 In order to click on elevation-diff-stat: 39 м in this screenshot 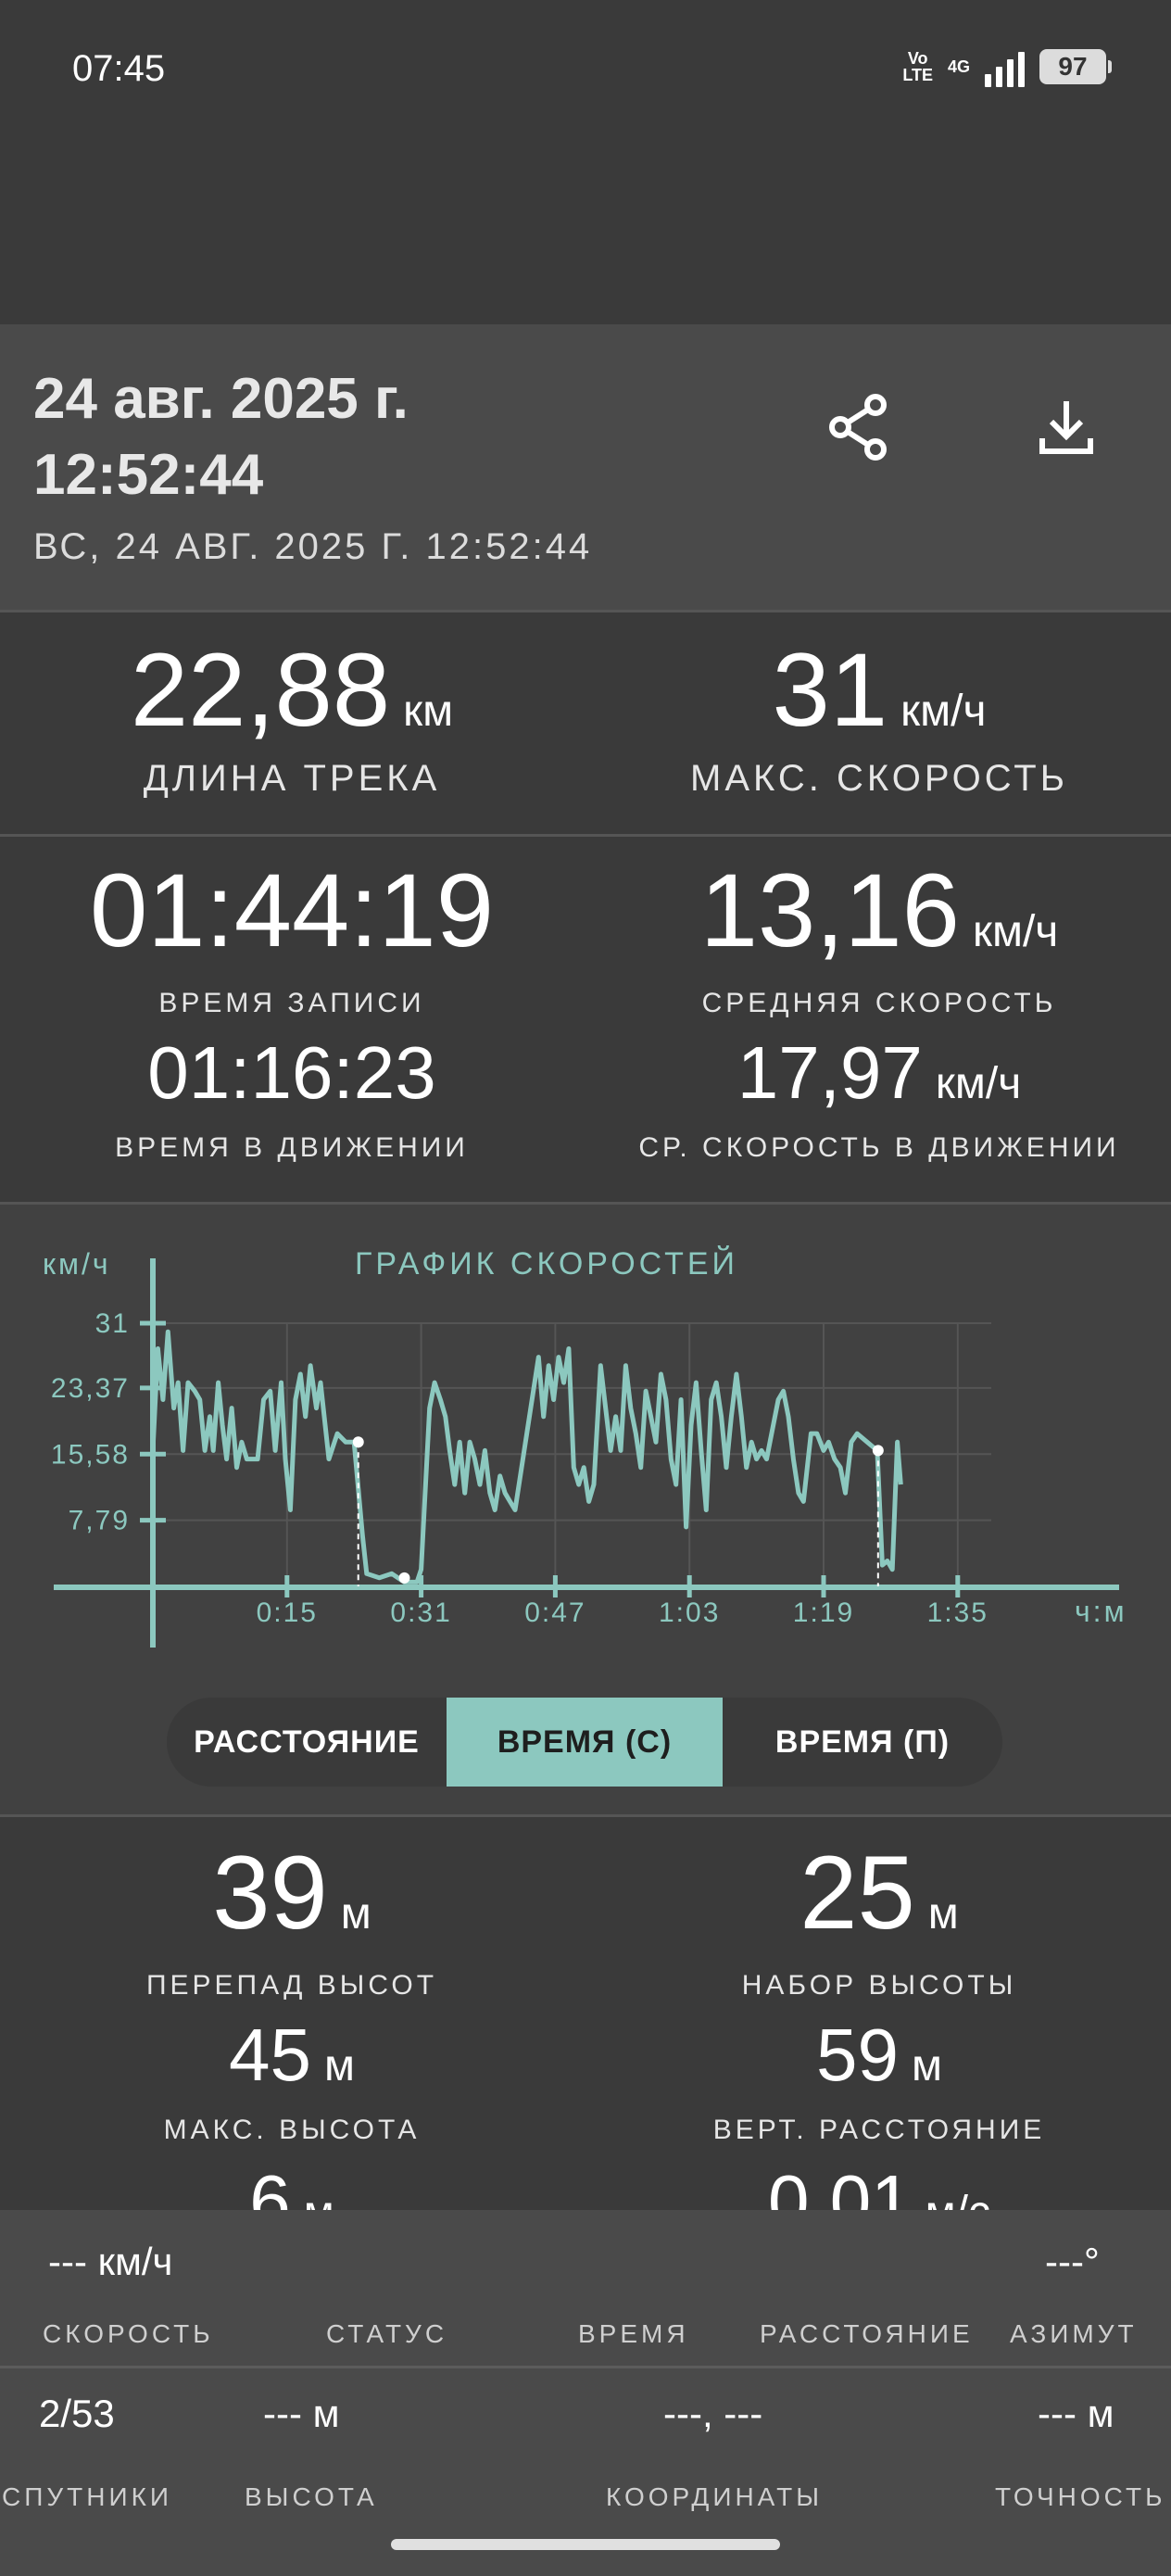, I will do `click(292, 1893)`.